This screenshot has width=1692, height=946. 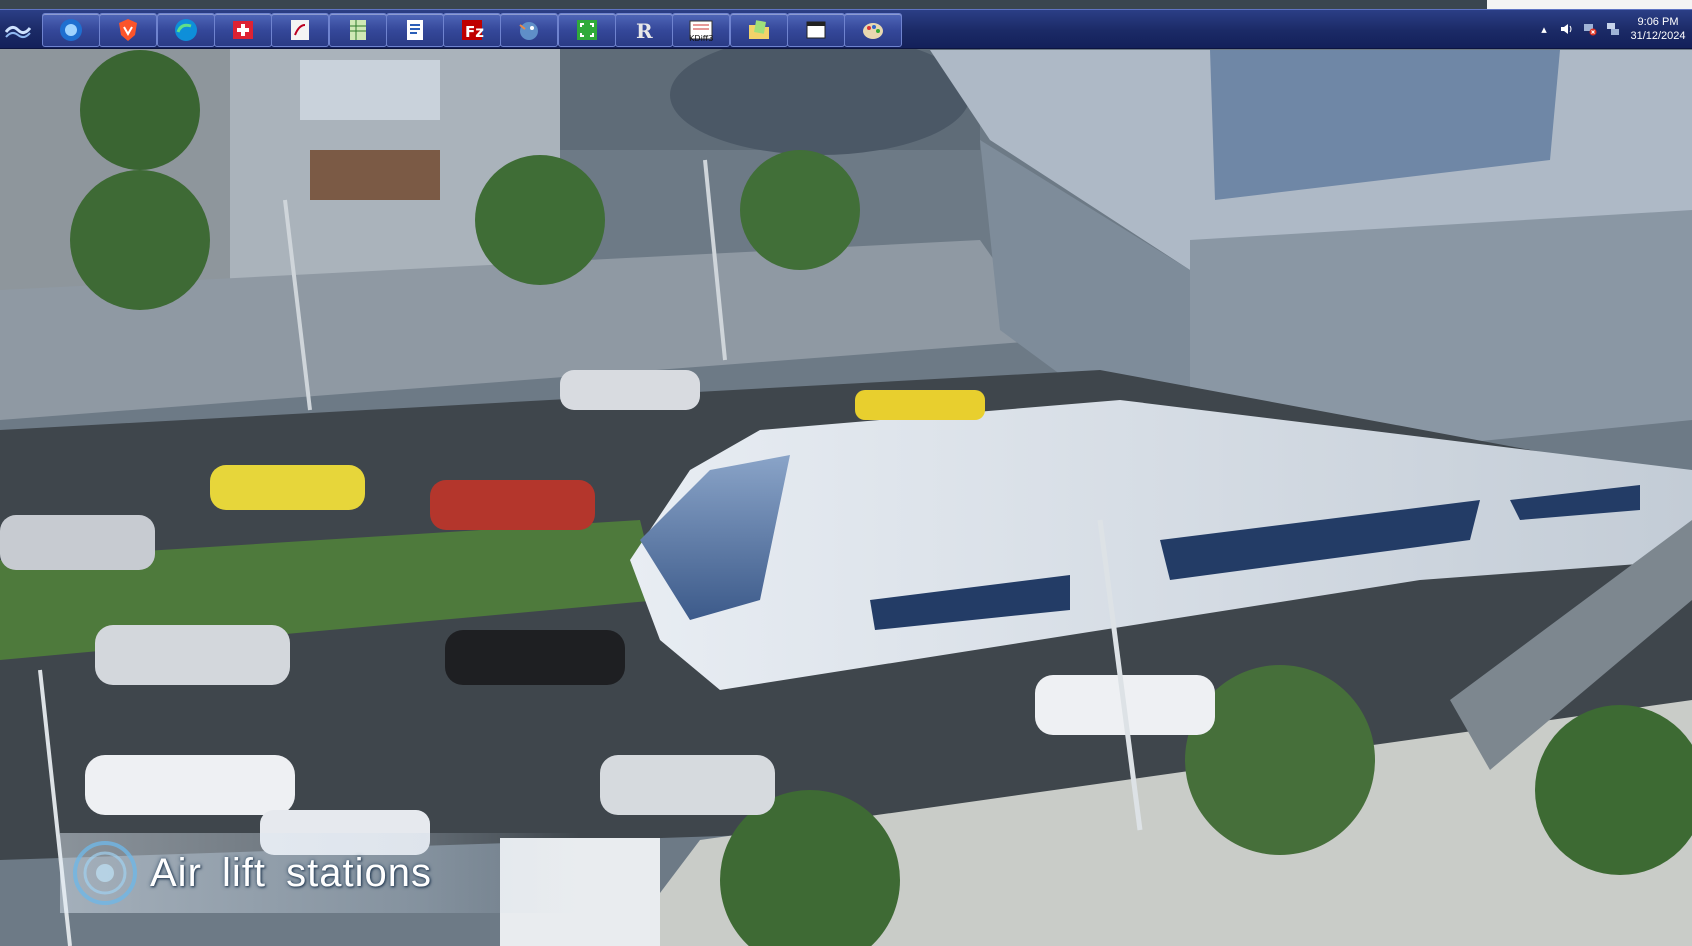 I want to click on caption-ring-logo-icon, so click(x=105, y=873).